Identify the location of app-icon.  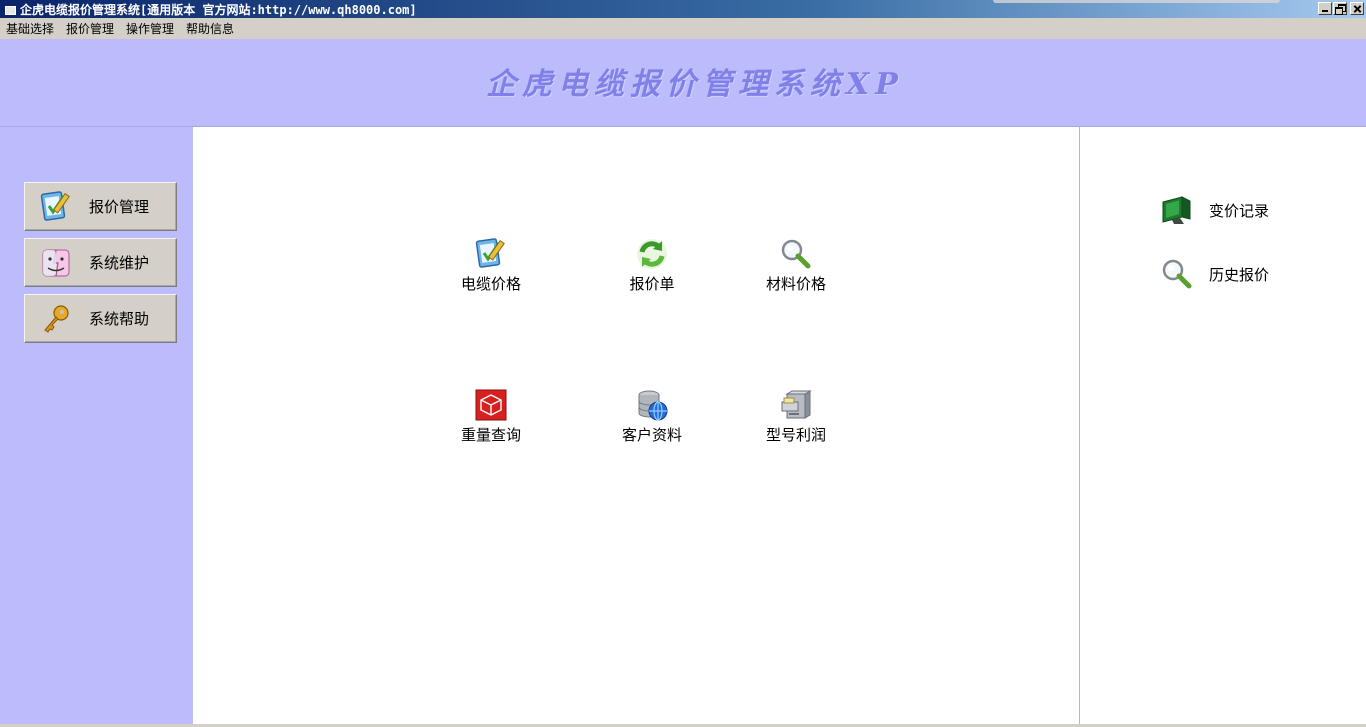
(10, 9).